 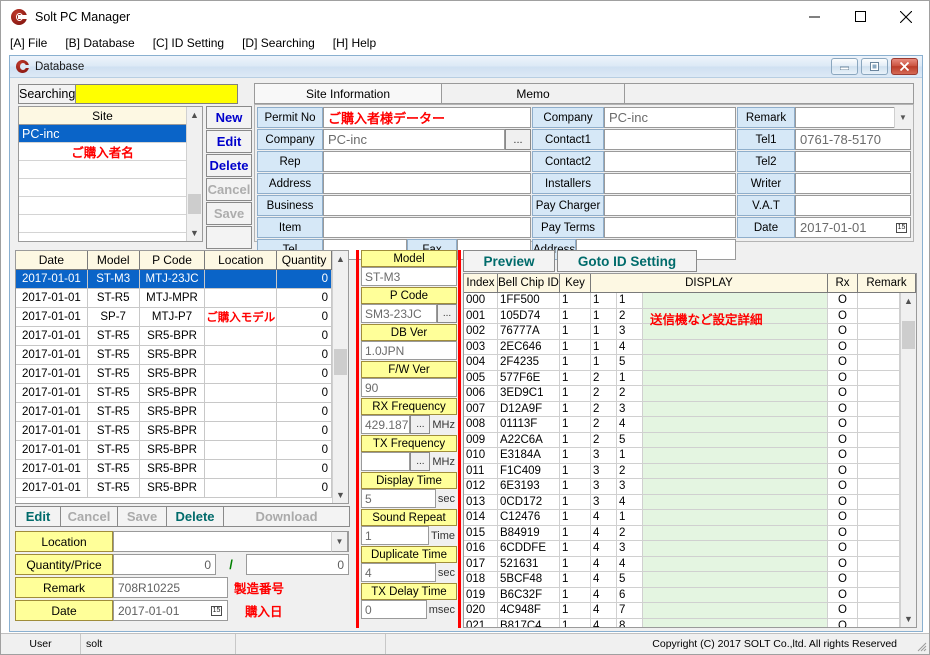 I want to click on price-value: 0, so click(x=297, y=564).